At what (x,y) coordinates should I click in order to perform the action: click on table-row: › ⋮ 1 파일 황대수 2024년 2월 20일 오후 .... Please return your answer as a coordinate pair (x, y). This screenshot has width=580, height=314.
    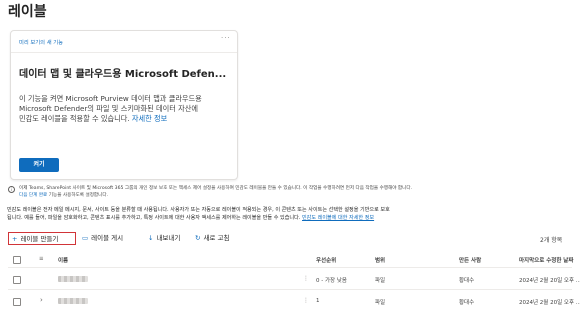
    Looking at the image, I should click on (290, 301).